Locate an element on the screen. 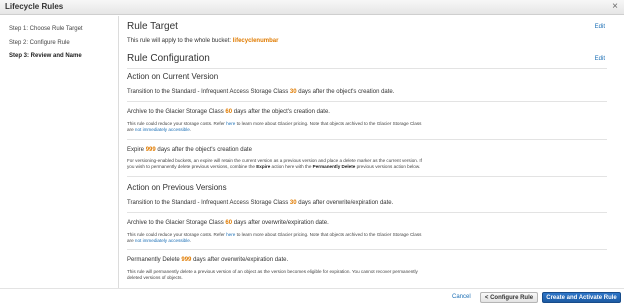 Image resolution: width=624 pixels, height=307 pixels. bucket-name: lifecyclenumbar is located at coordinates (255, 41).